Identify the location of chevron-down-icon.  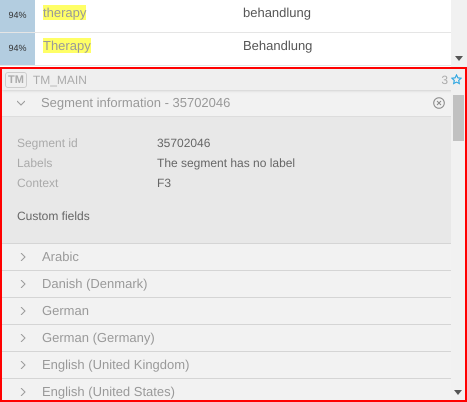
(21, 103).